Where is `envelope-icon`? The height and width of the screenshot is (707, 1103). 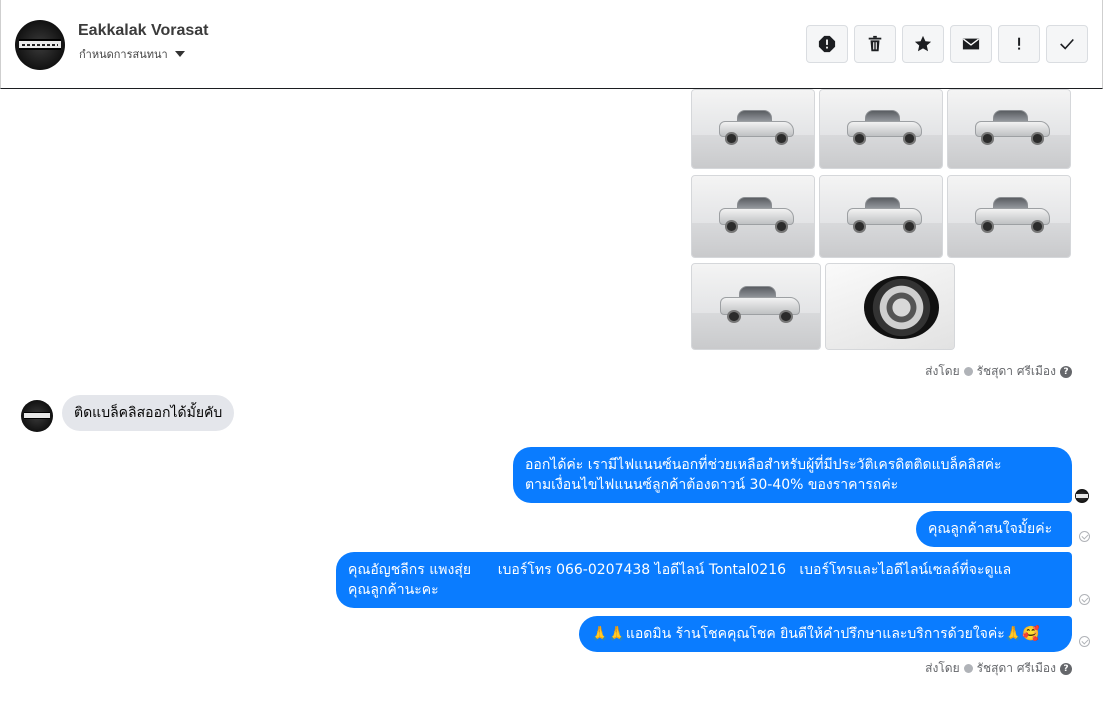
envelope-icon is located at coordinates (971, 44).